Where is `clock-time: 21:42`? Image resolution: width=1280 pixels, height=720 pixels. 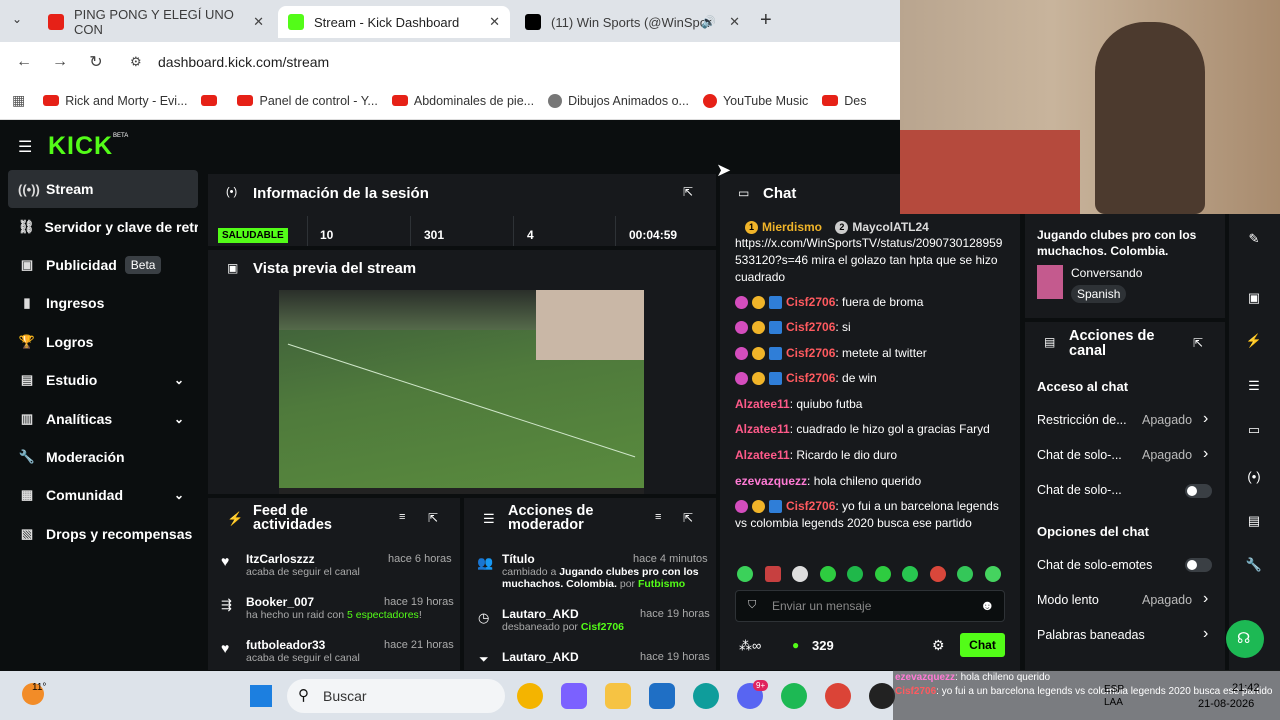
clock-time: 21:42 is located at coordinates (1246, 688).